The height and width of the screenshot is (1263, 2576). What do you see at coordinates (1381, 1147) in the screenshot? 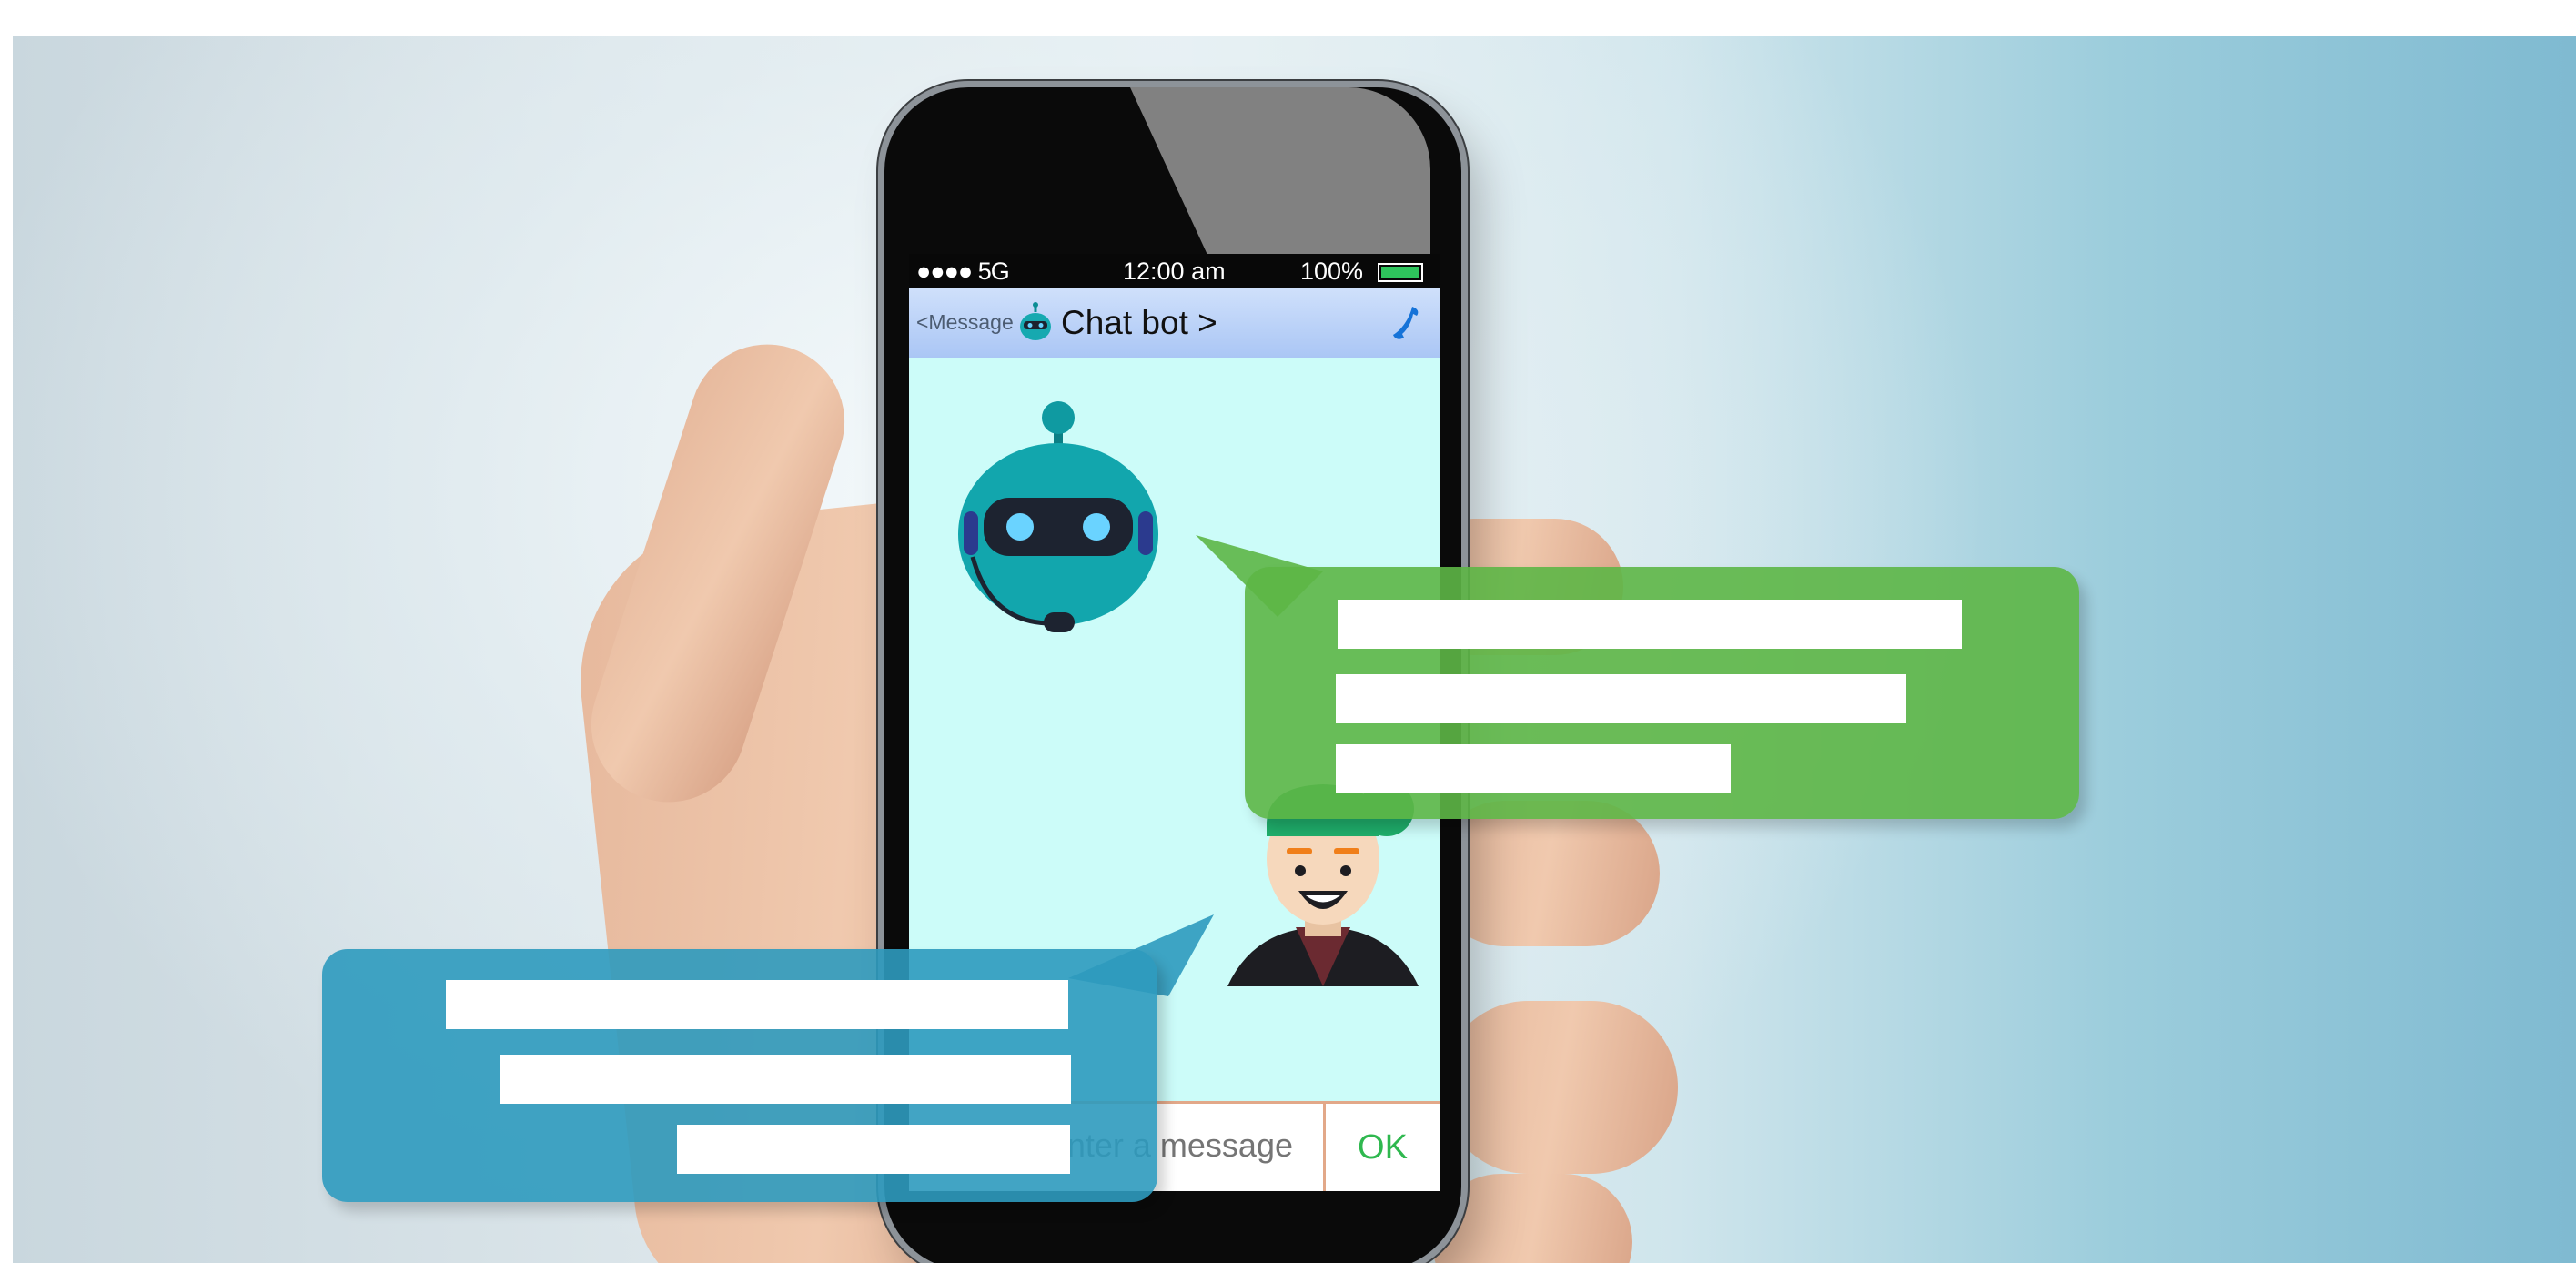
I see `send-button: OK` at bounding box center [1381, 1147].